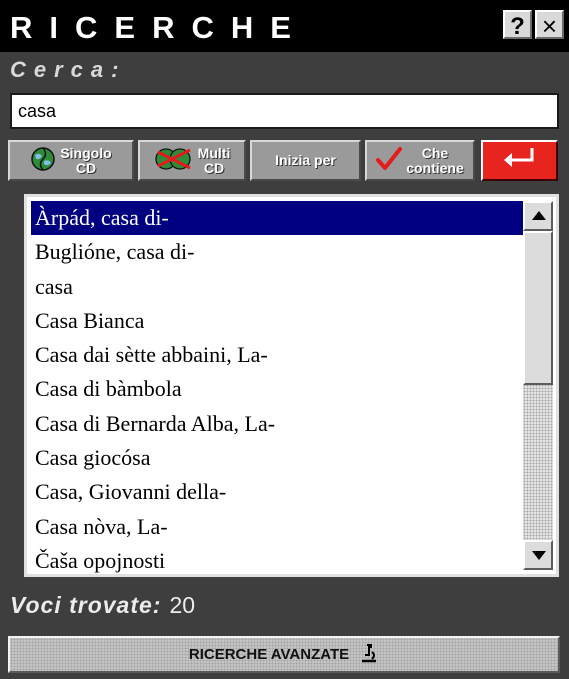  I want to click on list-item: Casa di bàmbola, so click(277, 389).